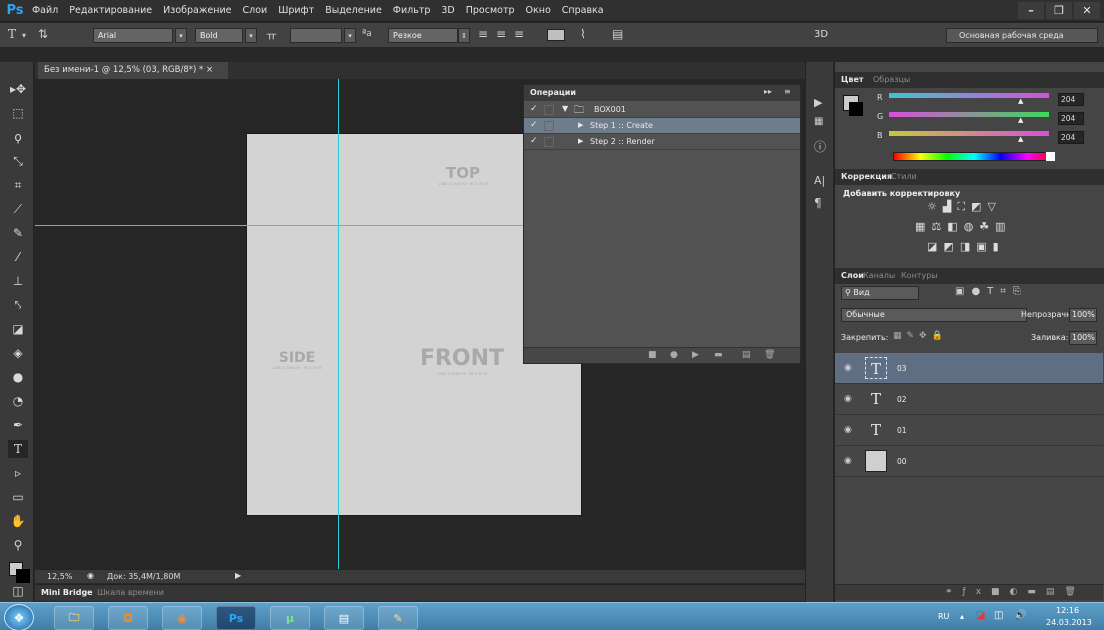 The width and height of the screenshot is (1104, 630). I want to click on photo-filter-icon: ◍, so click(969, 226).